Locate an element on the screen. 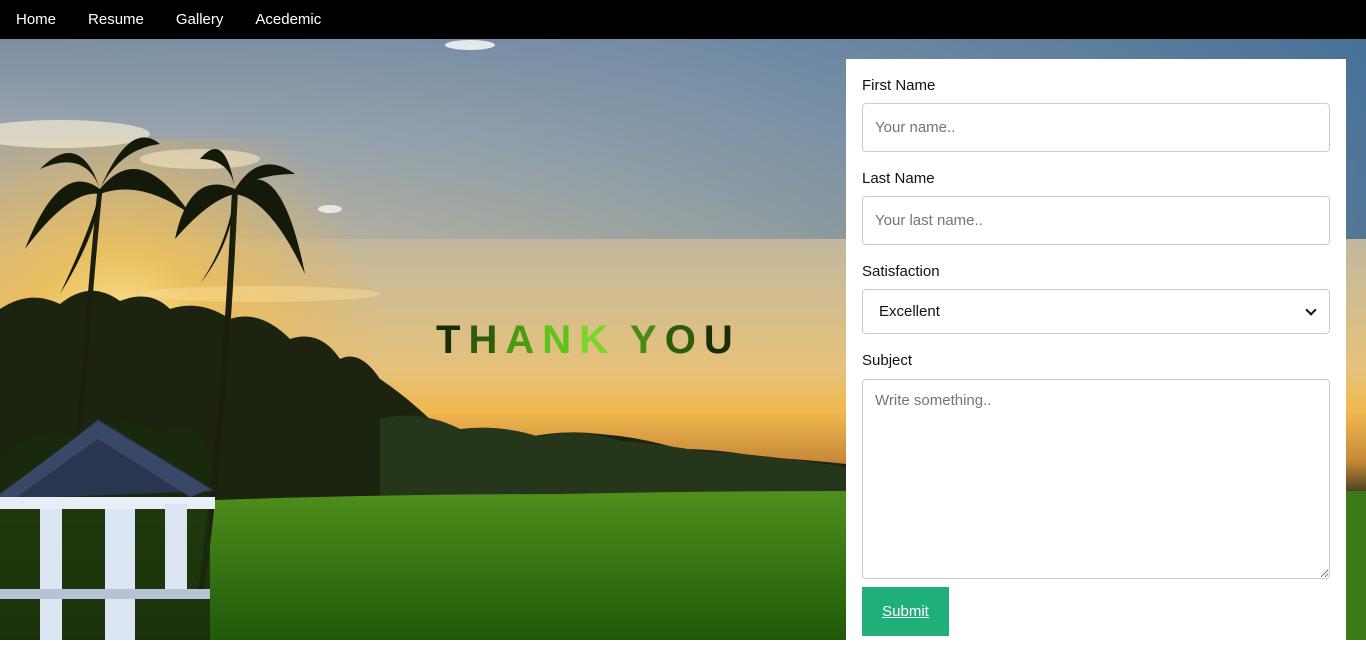  headline-letter: K is located at coordinates (597, 340).